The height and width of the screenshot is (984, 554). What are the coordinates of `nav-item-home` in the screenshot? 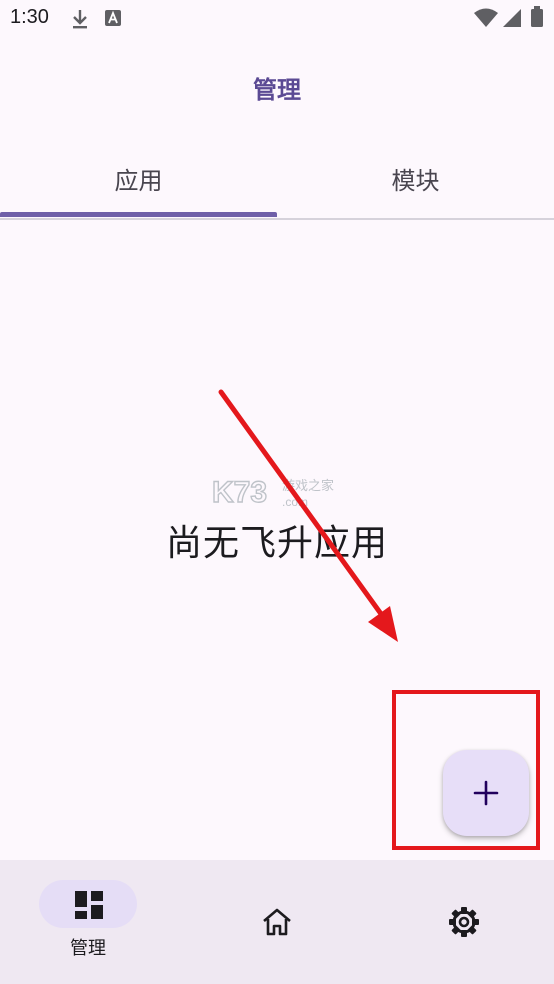 It's located at (277, 922).